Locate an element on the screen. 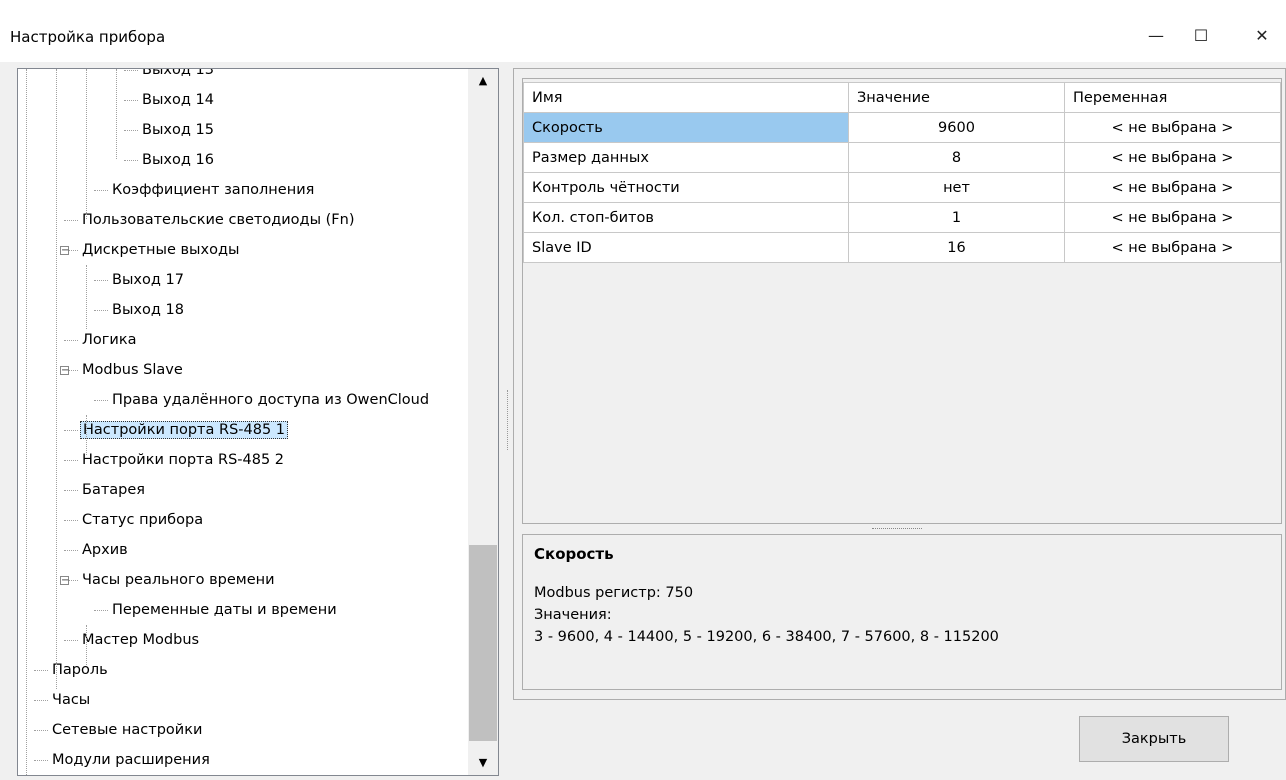 The width and height of the screenshot is (1286, 780). tree-item: Модули расширения is located at coordinates (131, 760).